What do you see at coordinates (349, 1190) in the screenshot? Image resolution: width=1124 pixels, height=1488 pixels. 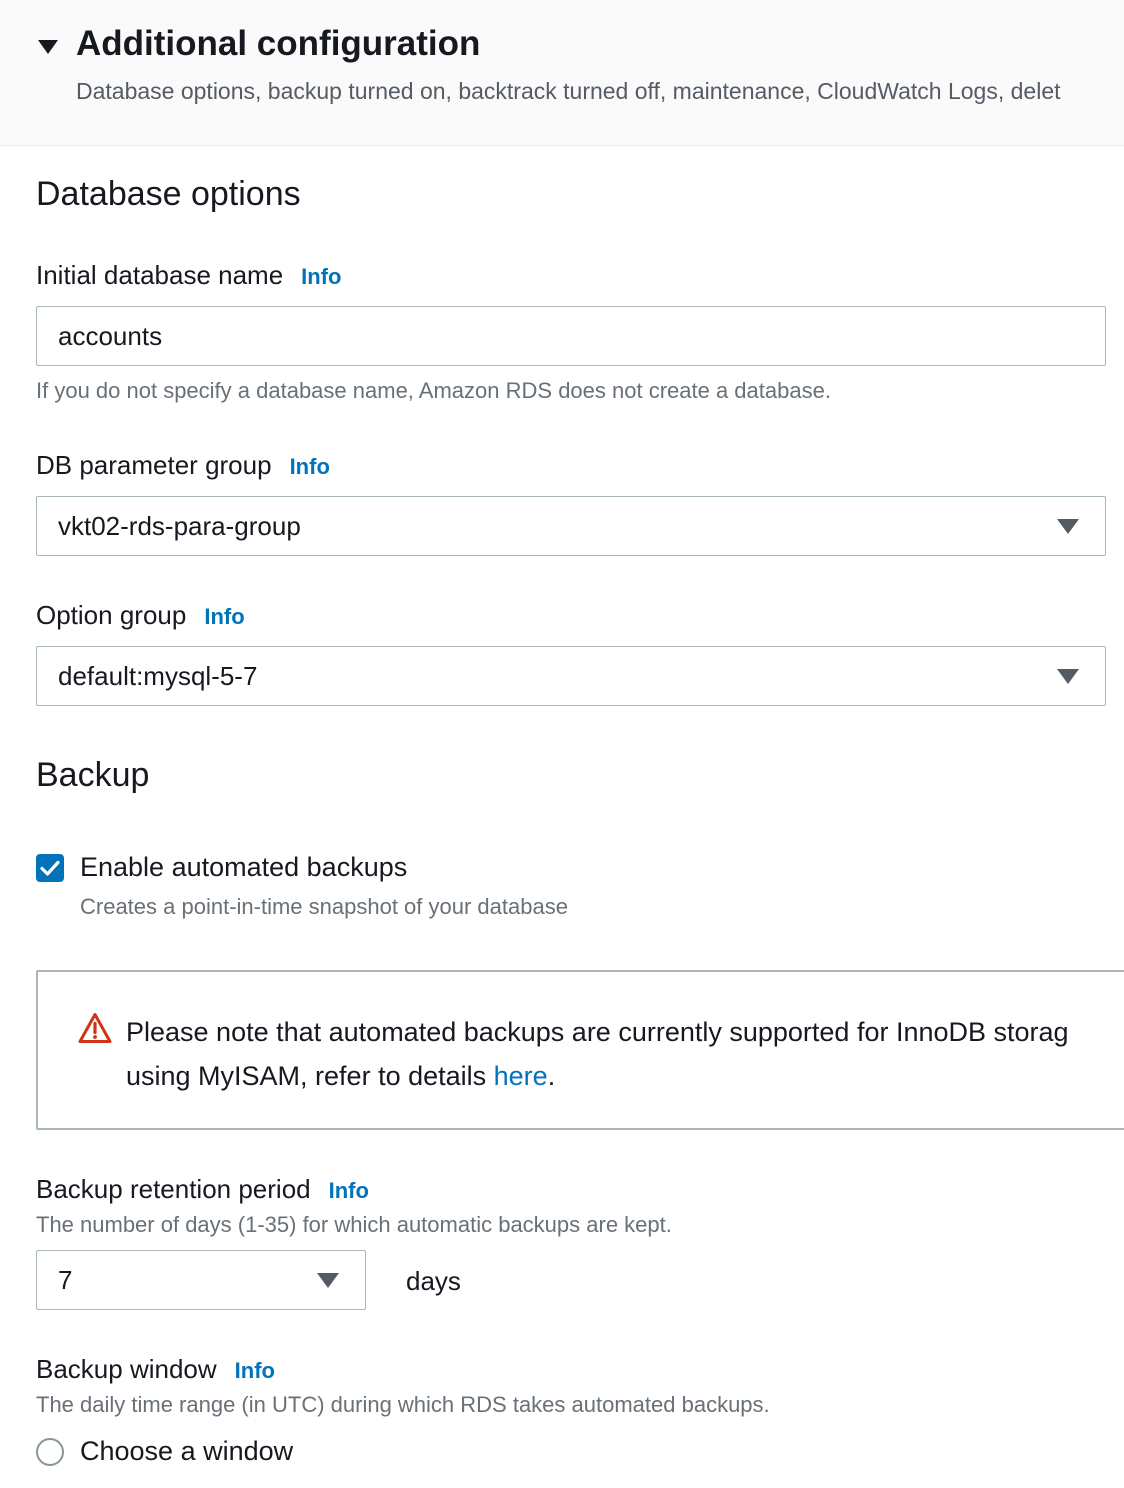 I see `backup-retention-info-link: Info` at bounding box center [349, 1190].